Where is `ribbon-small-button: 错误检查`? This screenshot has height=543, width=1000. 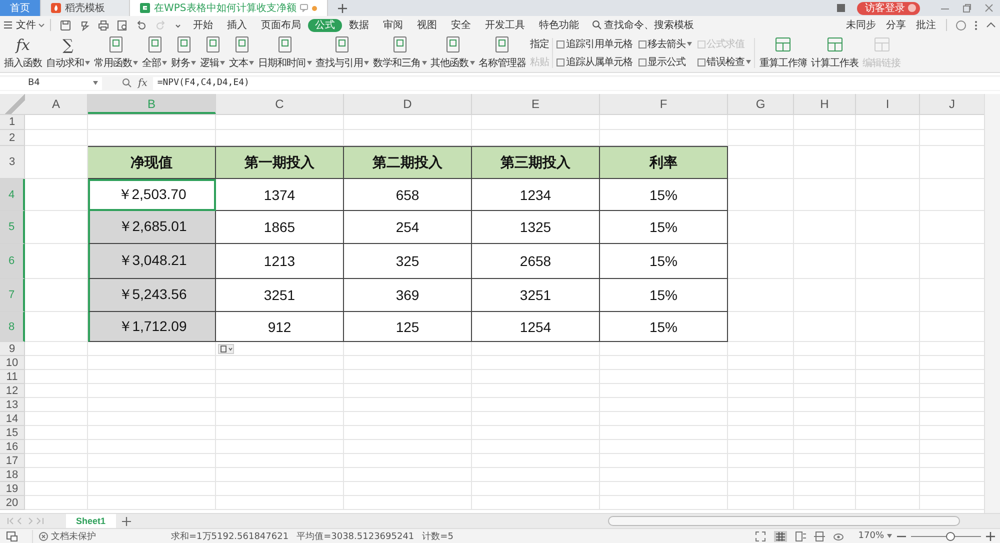
ribbon-small-button: 错误检查 is located at coordinates (723, 62).